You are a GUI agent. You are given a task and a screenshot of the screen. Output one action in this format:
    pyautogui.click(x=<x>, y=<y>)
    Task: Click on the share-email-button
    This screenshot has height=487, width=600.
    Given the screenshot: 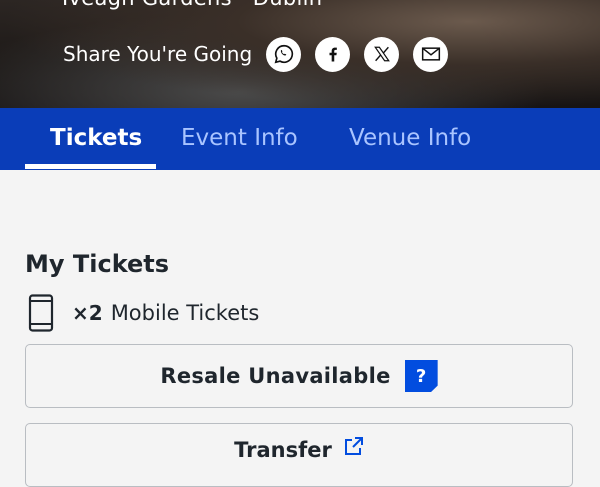 What is the action you would take?
    pyautogui.click(x=431, y=54)
    